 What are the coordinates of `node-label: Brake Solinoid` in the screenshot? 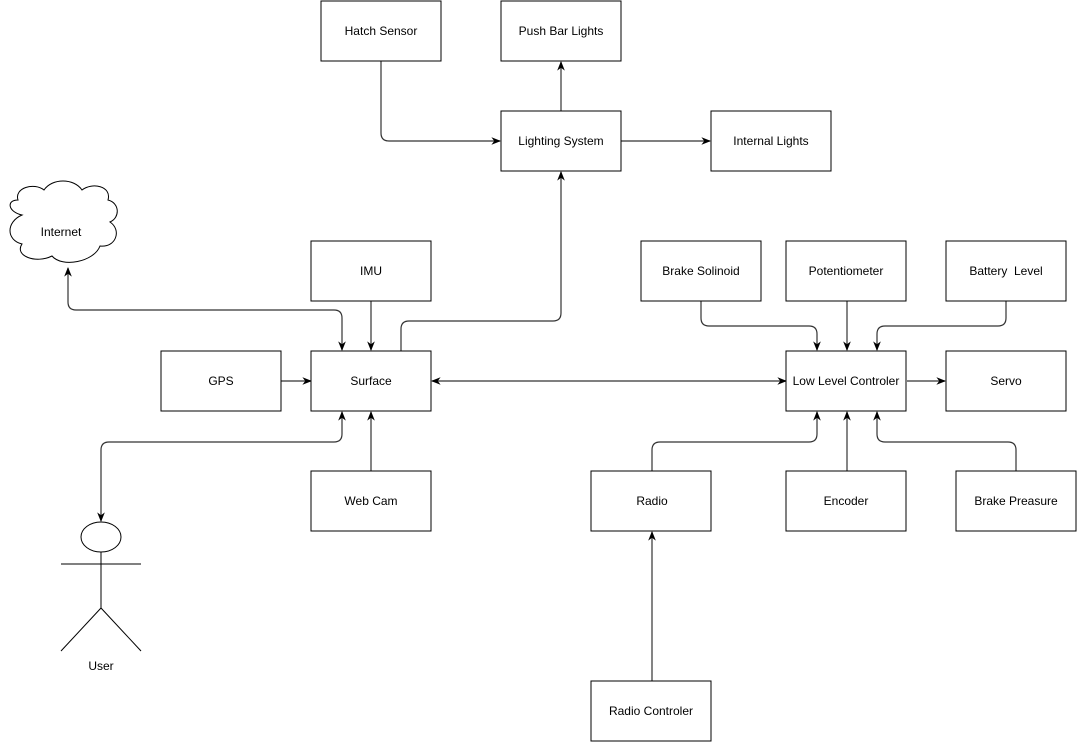 It's located at (700, 271).